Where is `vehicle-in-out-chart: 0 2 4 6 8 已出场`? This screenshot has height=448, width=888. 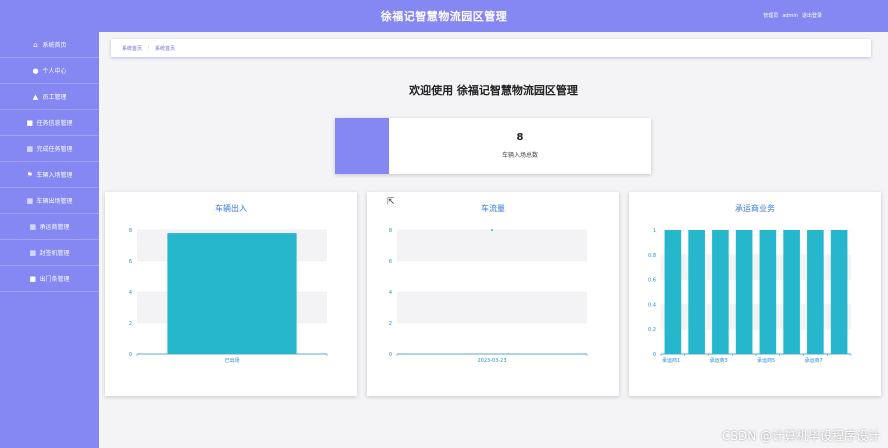
vehicle-in-out-chart: 0 2 4 6 8 已出场 is located at coordinates (228, 296).